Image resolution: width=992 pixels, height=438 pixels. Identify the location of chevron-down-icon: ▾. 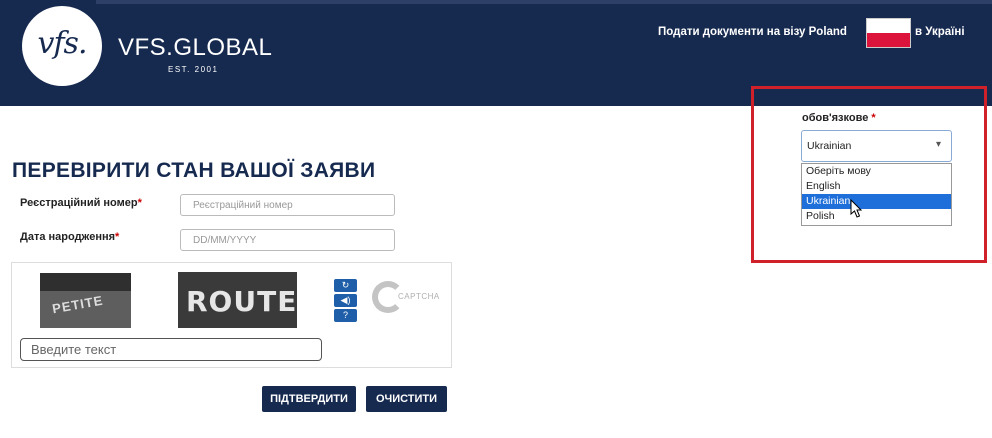
(938, 144).